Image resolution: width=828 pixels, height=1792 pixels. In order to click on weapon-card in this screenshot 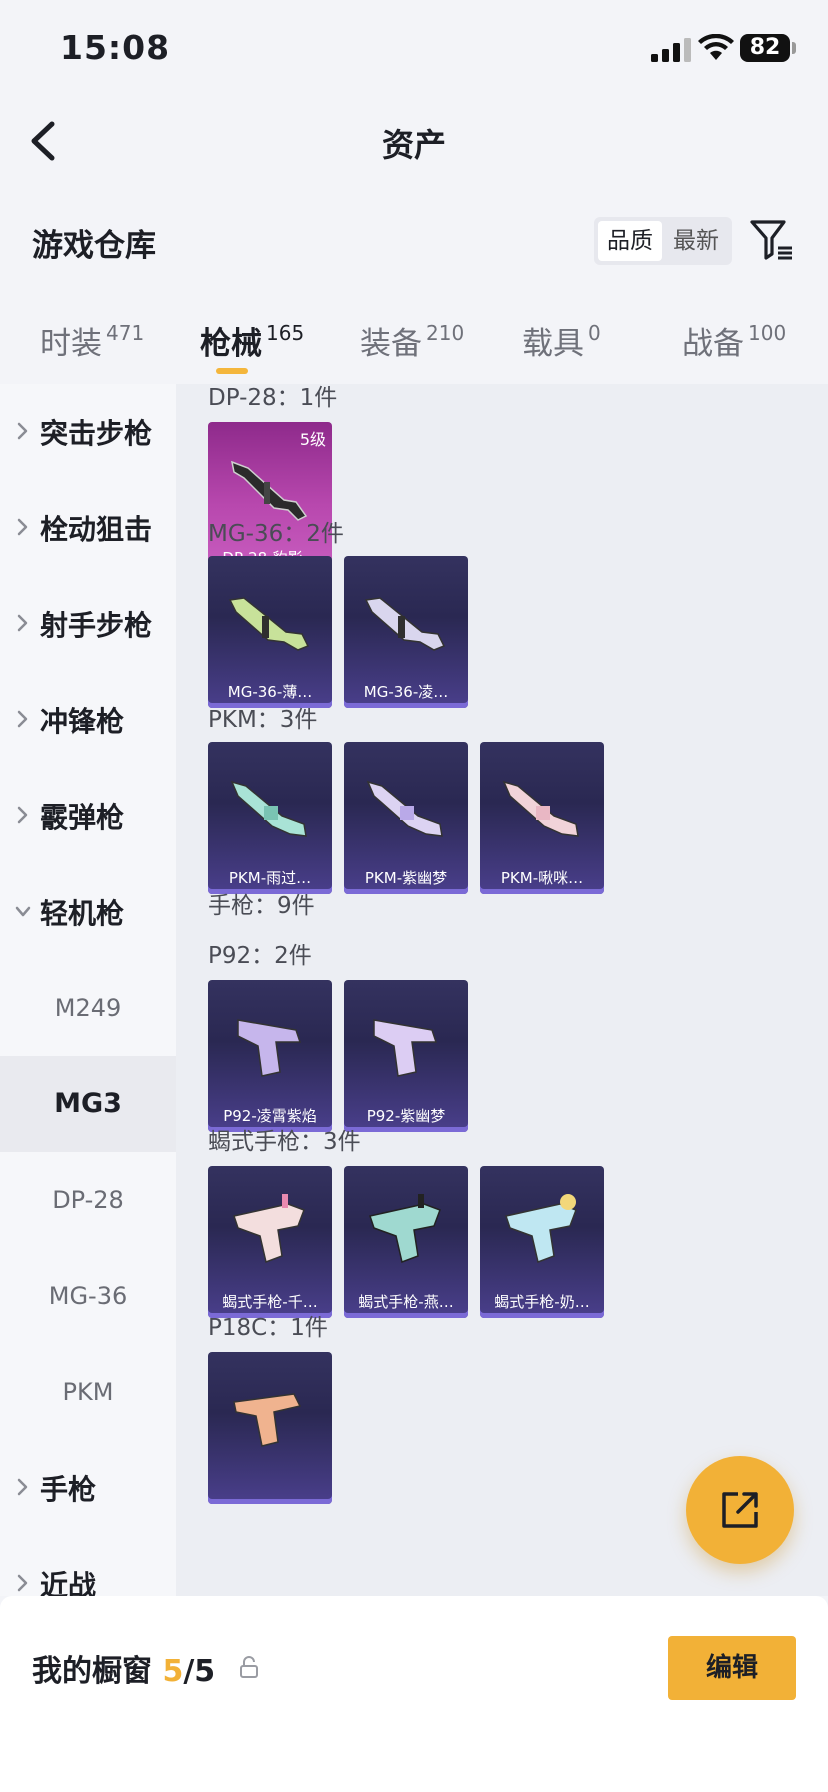, I will do `click(270, 1428)`.